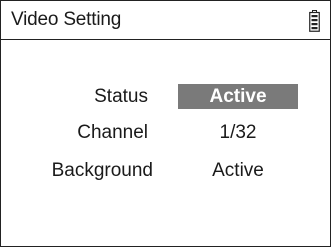 This screenshot has height=250, width=334. I want to click on status-value: Active, so click(238, 96).